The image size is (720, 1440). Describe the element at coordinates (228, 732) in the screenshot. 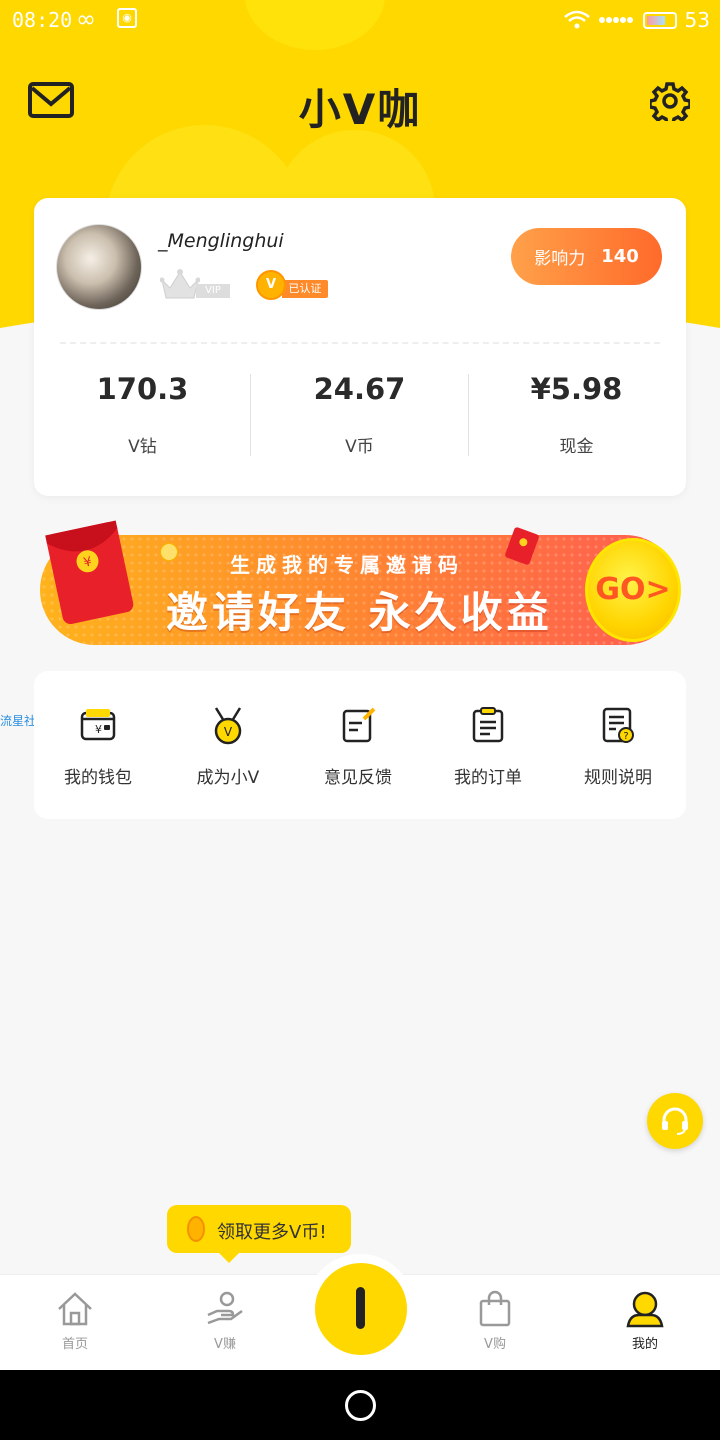

I see `svg-text: V` at that location.